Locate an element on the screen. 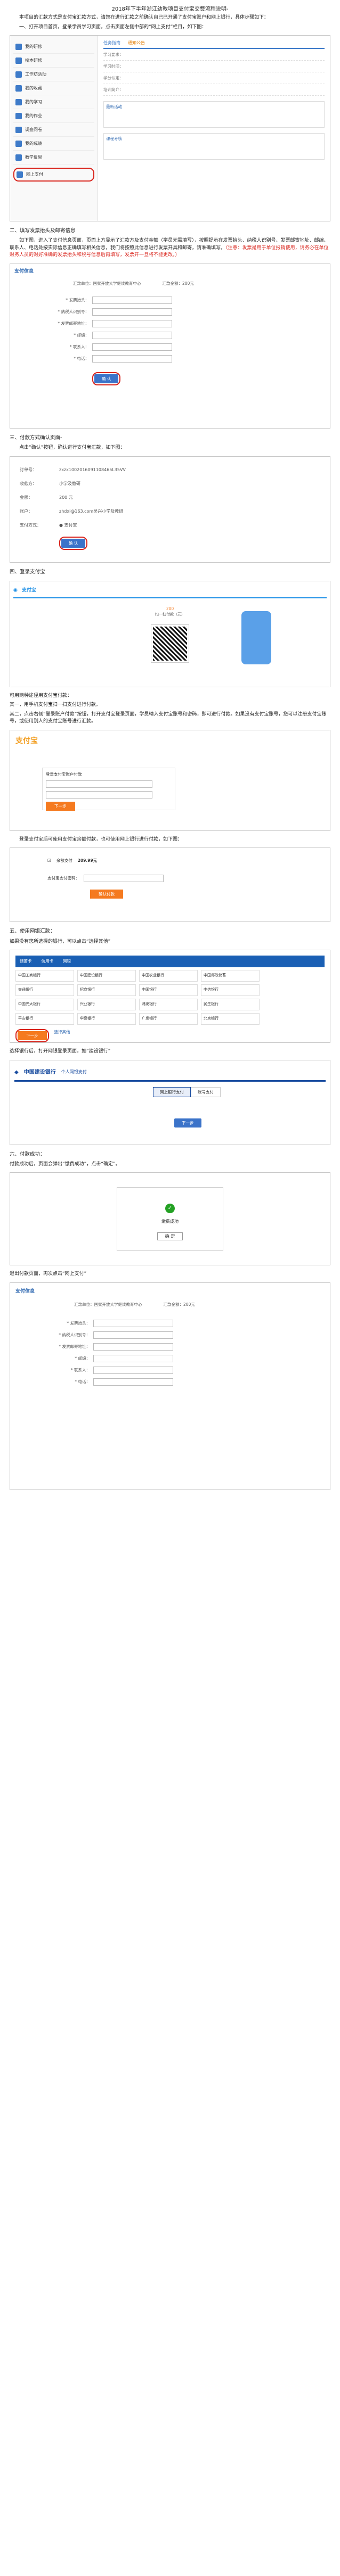 The height and width of the screenshot is (2576, 340). bank-actions: 下一步 选择其他 is located at coordinates (170, 1035).